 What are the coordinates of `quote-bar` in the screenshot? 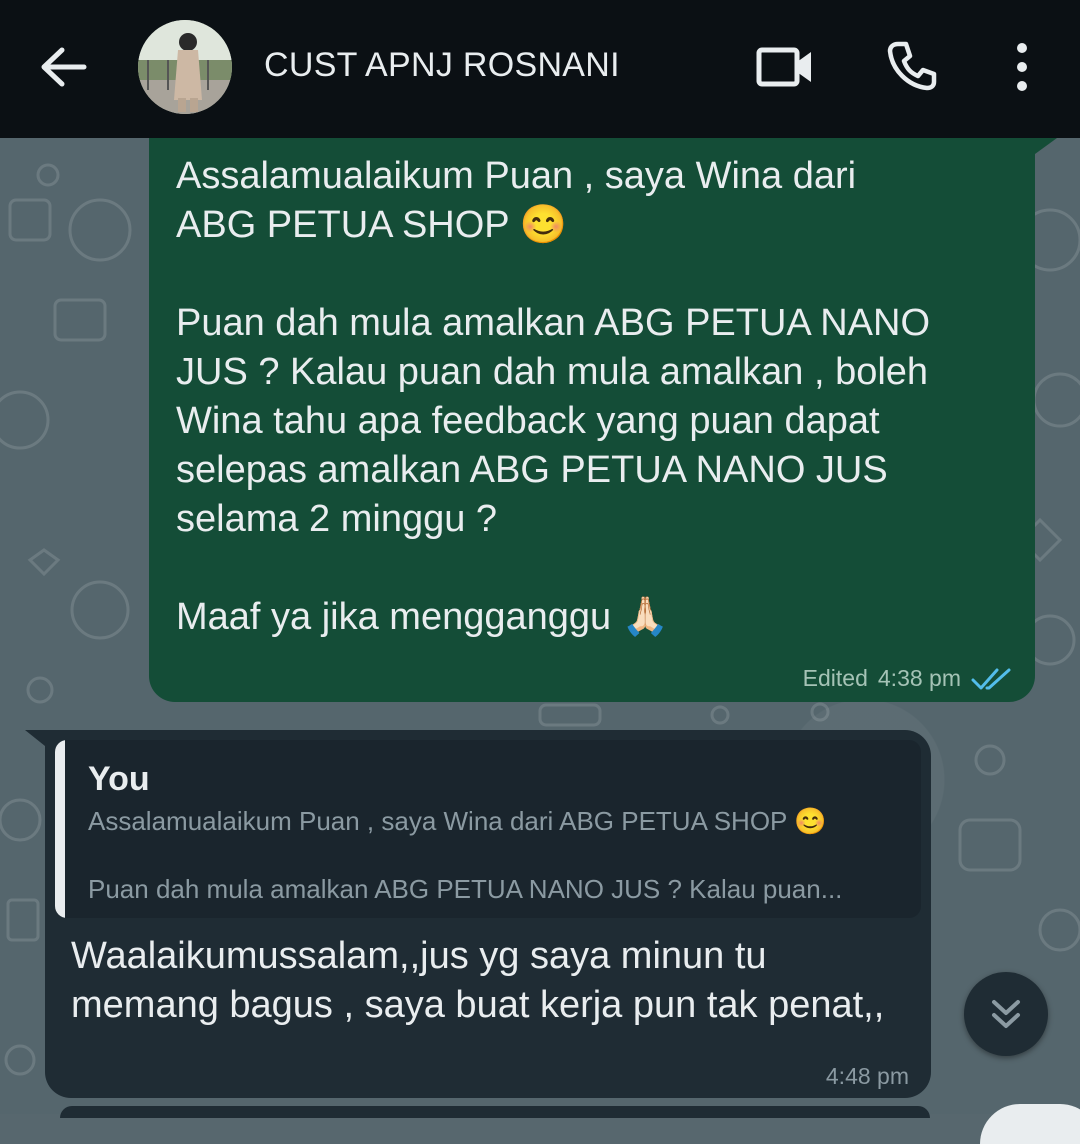 It's located at (60, 829).